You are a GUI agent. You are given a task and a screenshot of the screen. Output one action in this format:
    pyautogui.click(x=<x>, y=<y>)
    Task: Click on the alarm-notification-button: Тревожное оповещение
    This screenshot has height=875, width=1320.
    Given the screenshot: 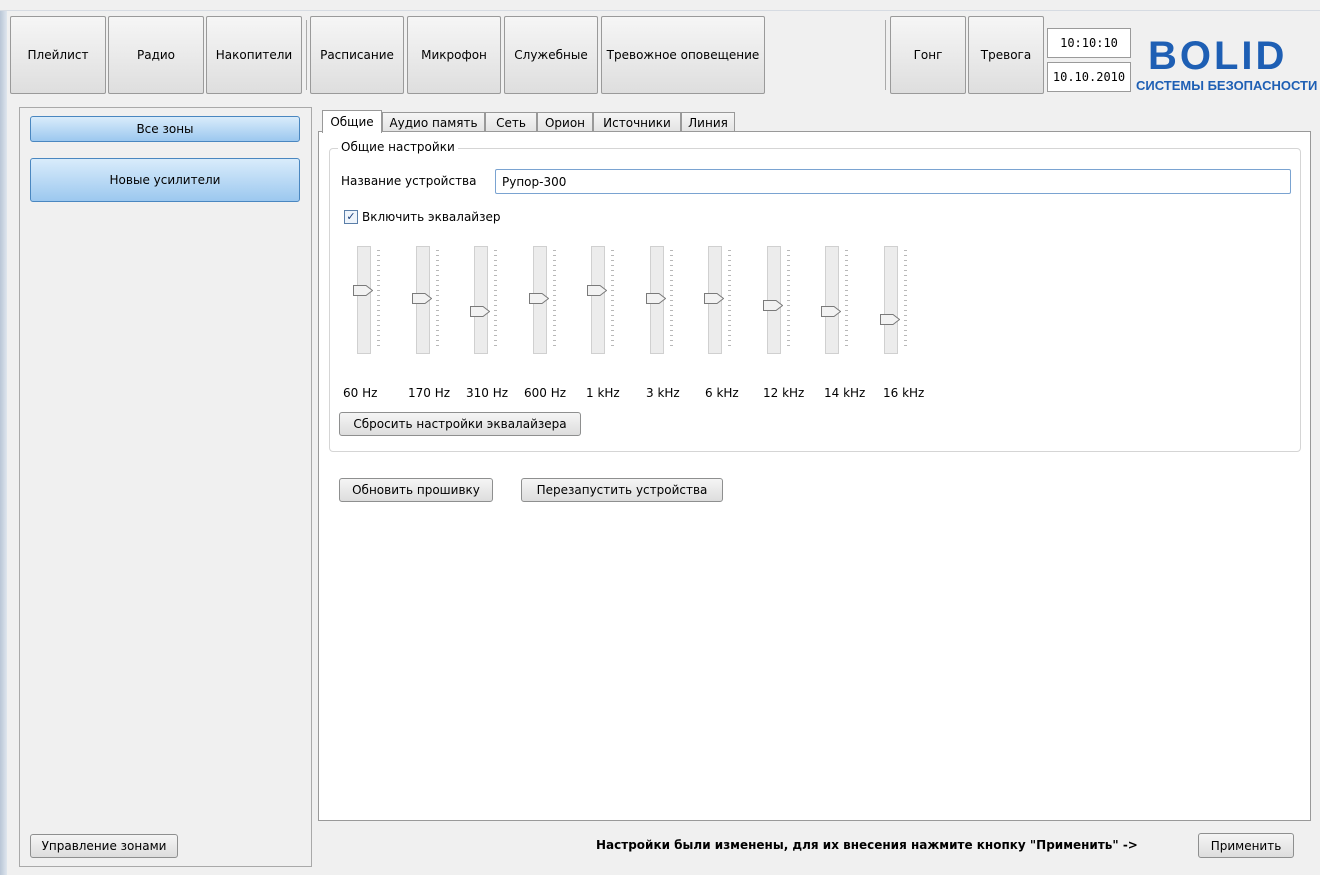 What is the action you would take?
    pyautogui.click(x=683, y=55)
    